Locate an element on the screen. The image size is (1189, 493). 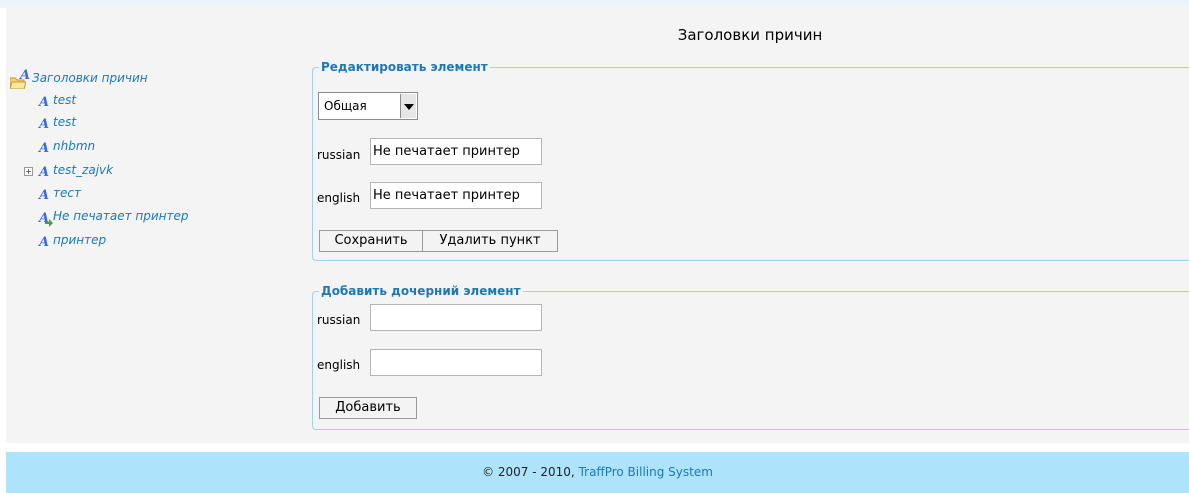
tree-item: Atest_zajvk is located at coordinates (76, 171).